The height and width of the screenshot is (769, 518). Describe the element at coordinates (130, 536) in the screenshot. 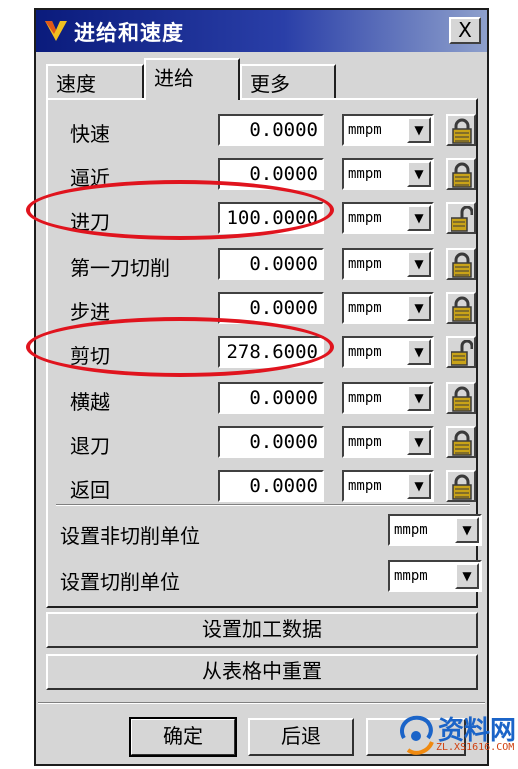

I see `noncut-unit-label: 设置非切削单位` at that location.